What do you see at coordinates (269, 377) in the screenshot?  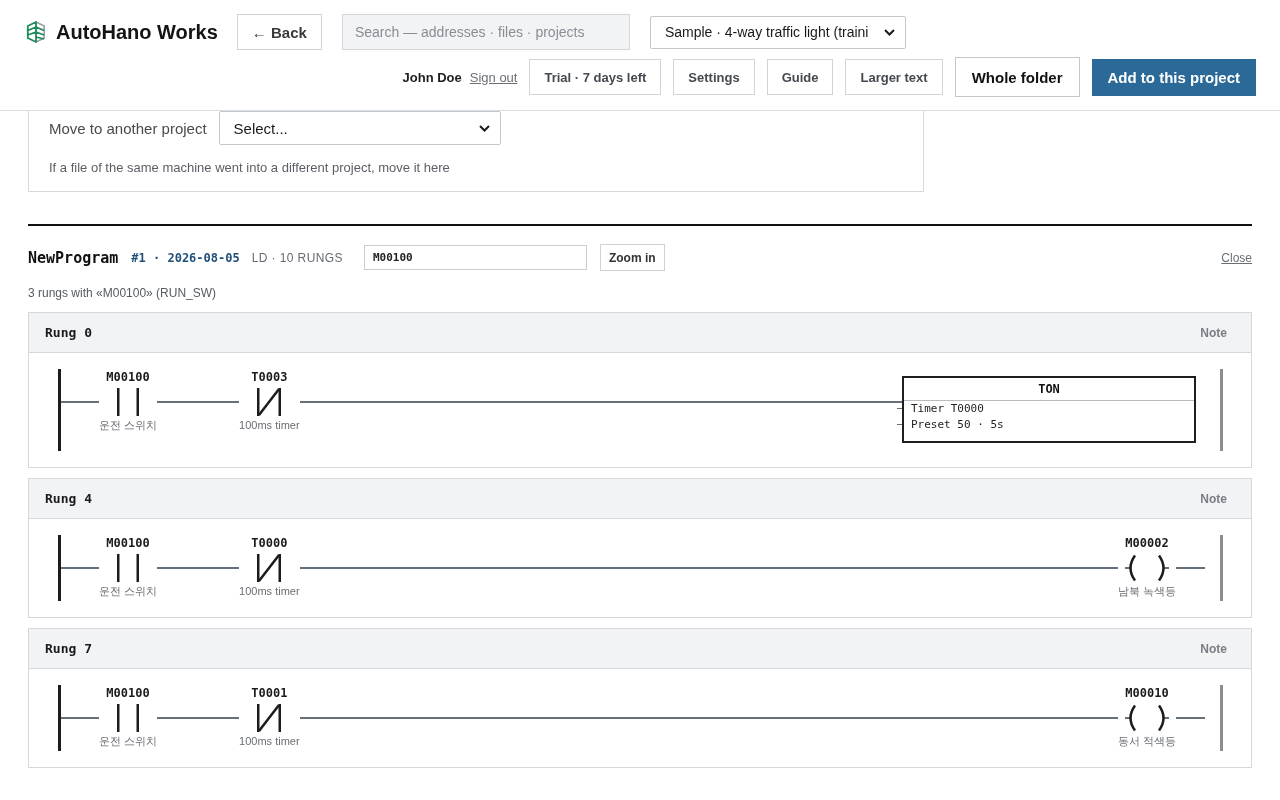 I see `address-label: T0003` at bounding box center [269, 377].